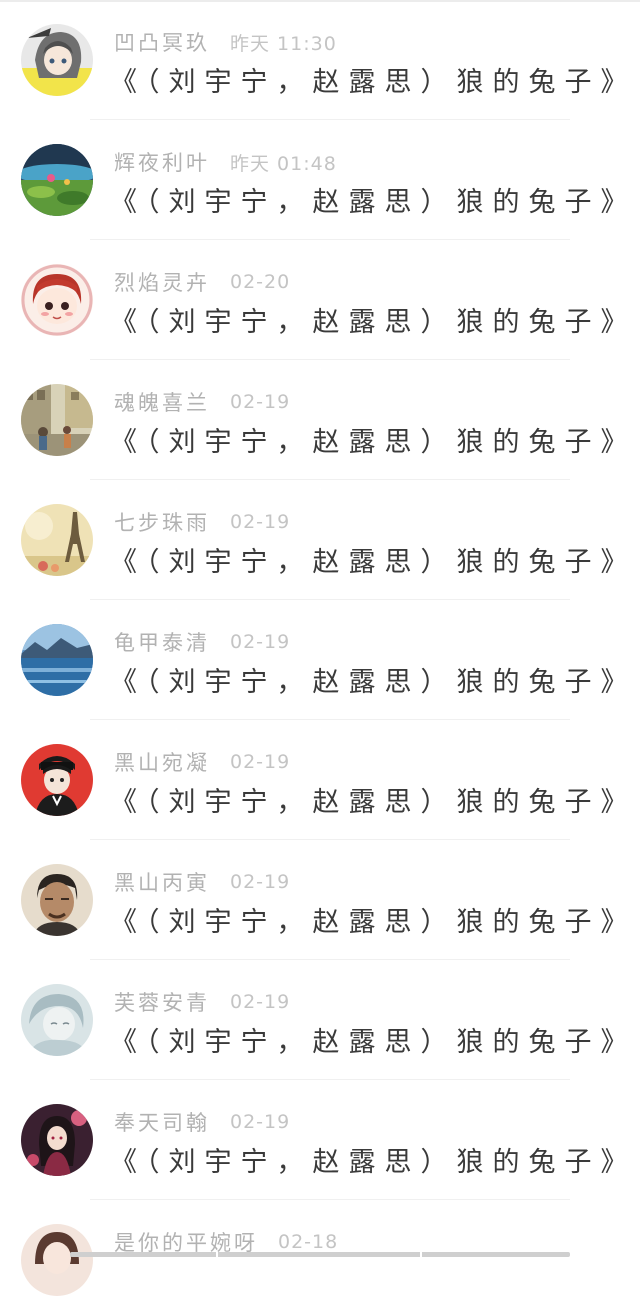  Describe the element at coordinates (57, 60) in the screenshot. I see `avatar-anime-girl-icon` at that location.